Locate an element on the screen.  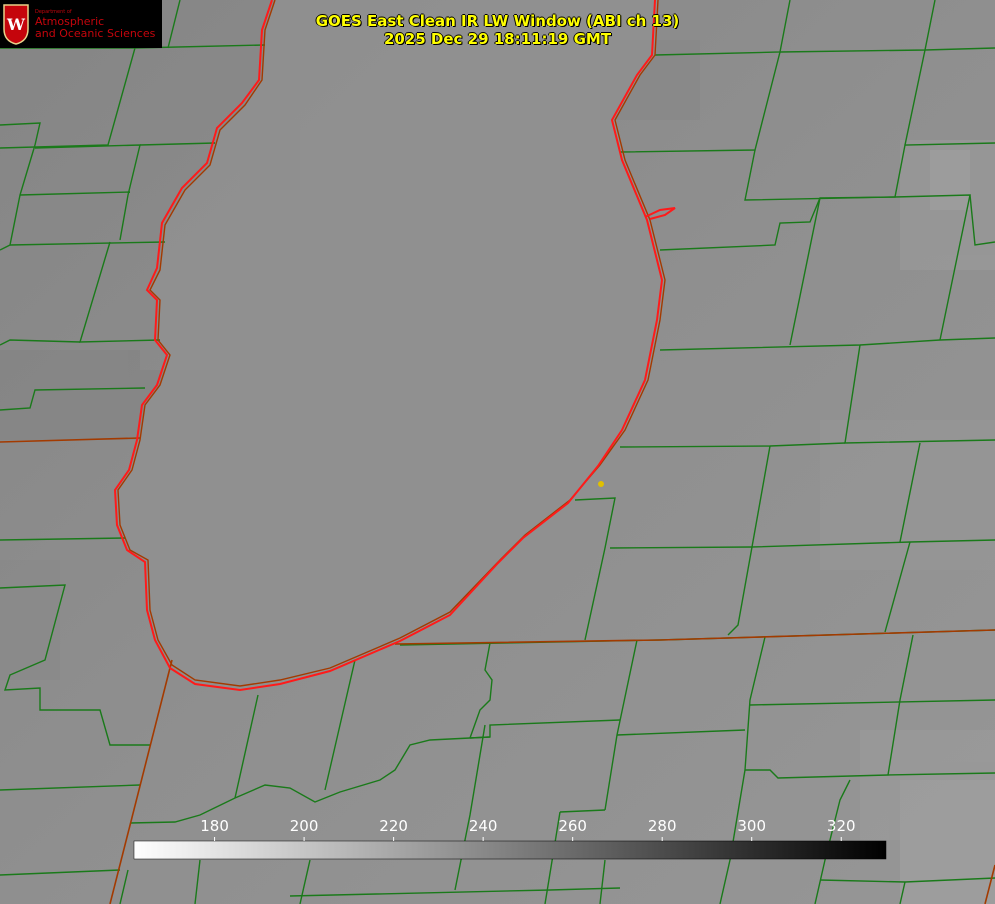
image-timestamp: 2025 Dec 29 18:11:19 GMT is located at coordinates (497, 39).